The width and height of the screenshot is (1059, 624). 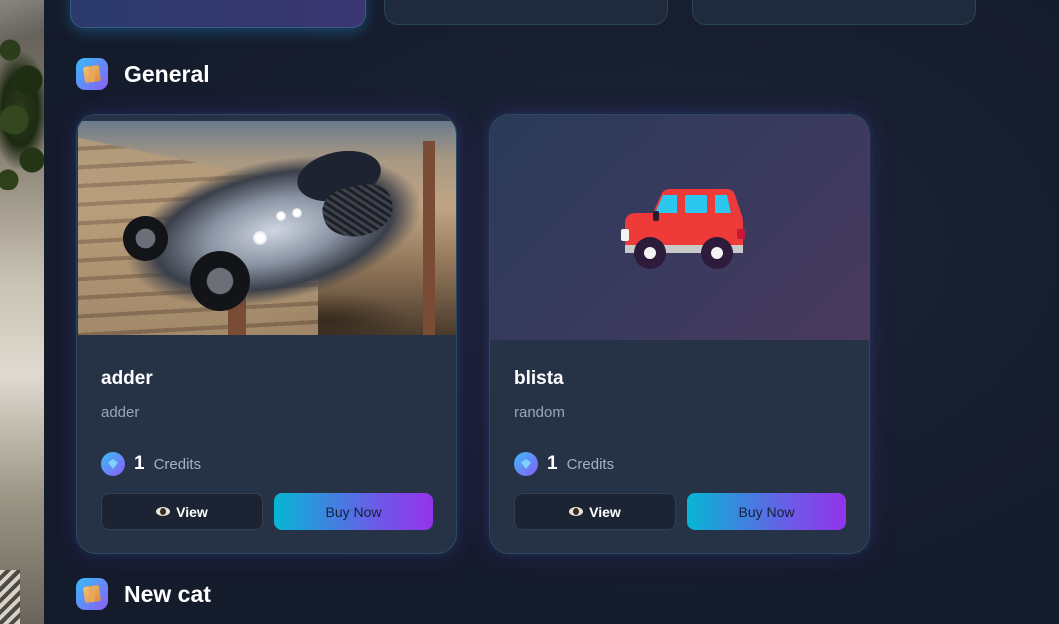 What do you see at coordinates (10, 597) in the screenshot?
I see `ground-texture` at bounding box center [10, 597].